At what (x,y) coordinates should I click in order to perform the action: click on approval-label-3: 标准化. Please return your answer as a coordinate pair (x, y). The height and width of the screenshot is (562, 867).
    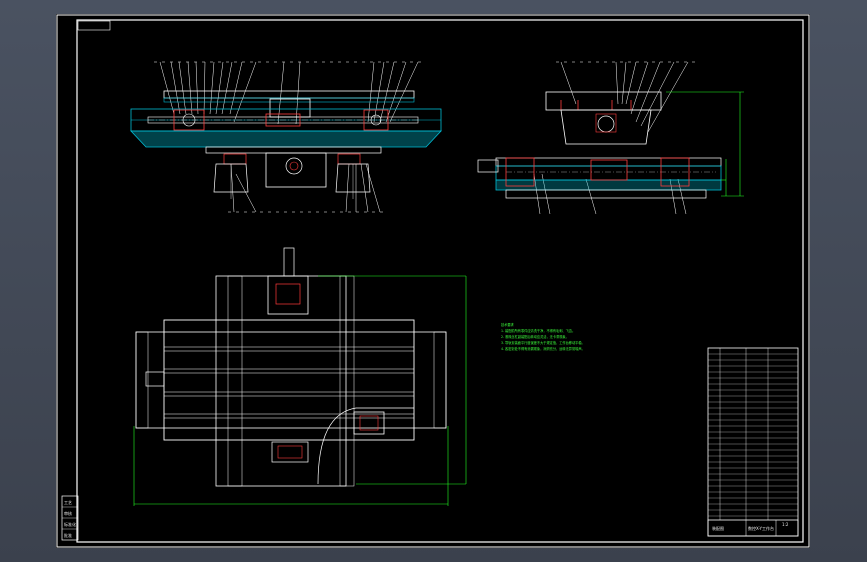
    Looking at the image, I should click on (70, 524).